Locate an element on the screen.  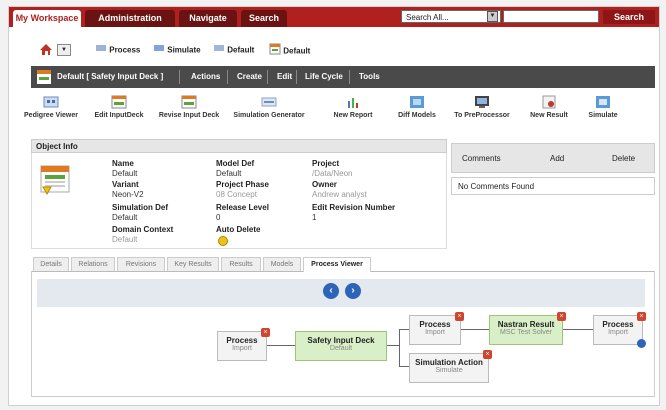
tool-label: New Result is located at coordinates (549, 115).